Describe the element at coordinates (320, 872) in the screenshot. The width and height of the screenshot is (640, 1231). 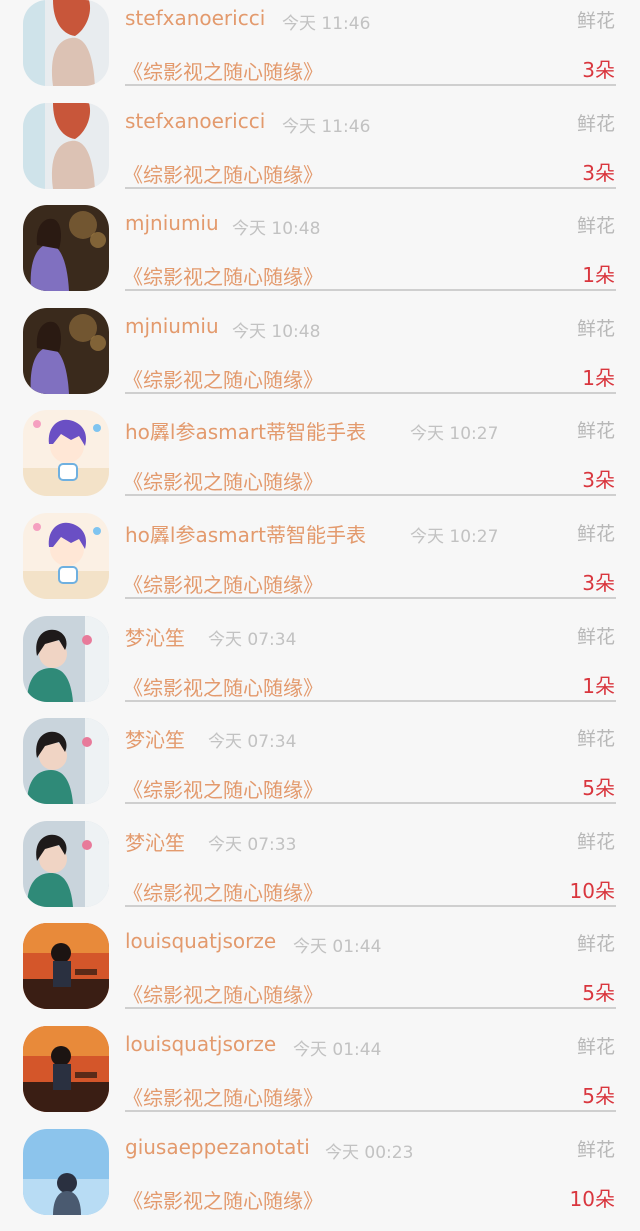
I see `list-item: 梦沁笙 今天 07:33 鲜花 《综影视之随心随缘》 10朵` at that location.